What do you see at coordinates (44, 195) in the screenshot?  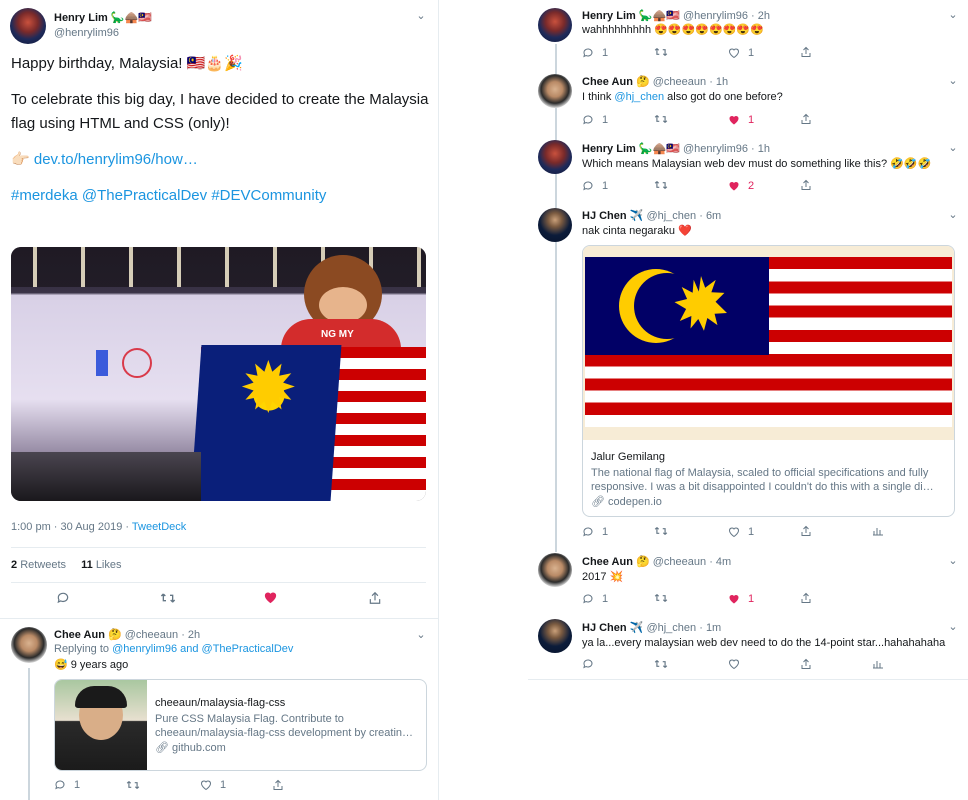 I see `hashtag-merdeka: #merdeka` at bounding box center [44, 195].